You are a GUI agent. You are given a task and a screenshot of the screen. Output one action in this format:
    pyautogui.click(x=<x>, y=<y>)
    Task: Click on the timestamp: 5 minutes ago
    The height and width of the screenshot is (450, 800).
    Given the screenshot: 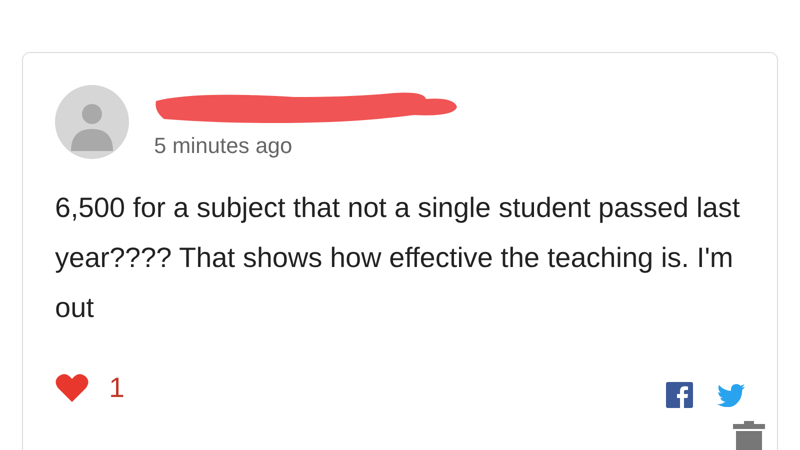 What is the action you would take?
    pyautogui.click(x=224, y=146)
    